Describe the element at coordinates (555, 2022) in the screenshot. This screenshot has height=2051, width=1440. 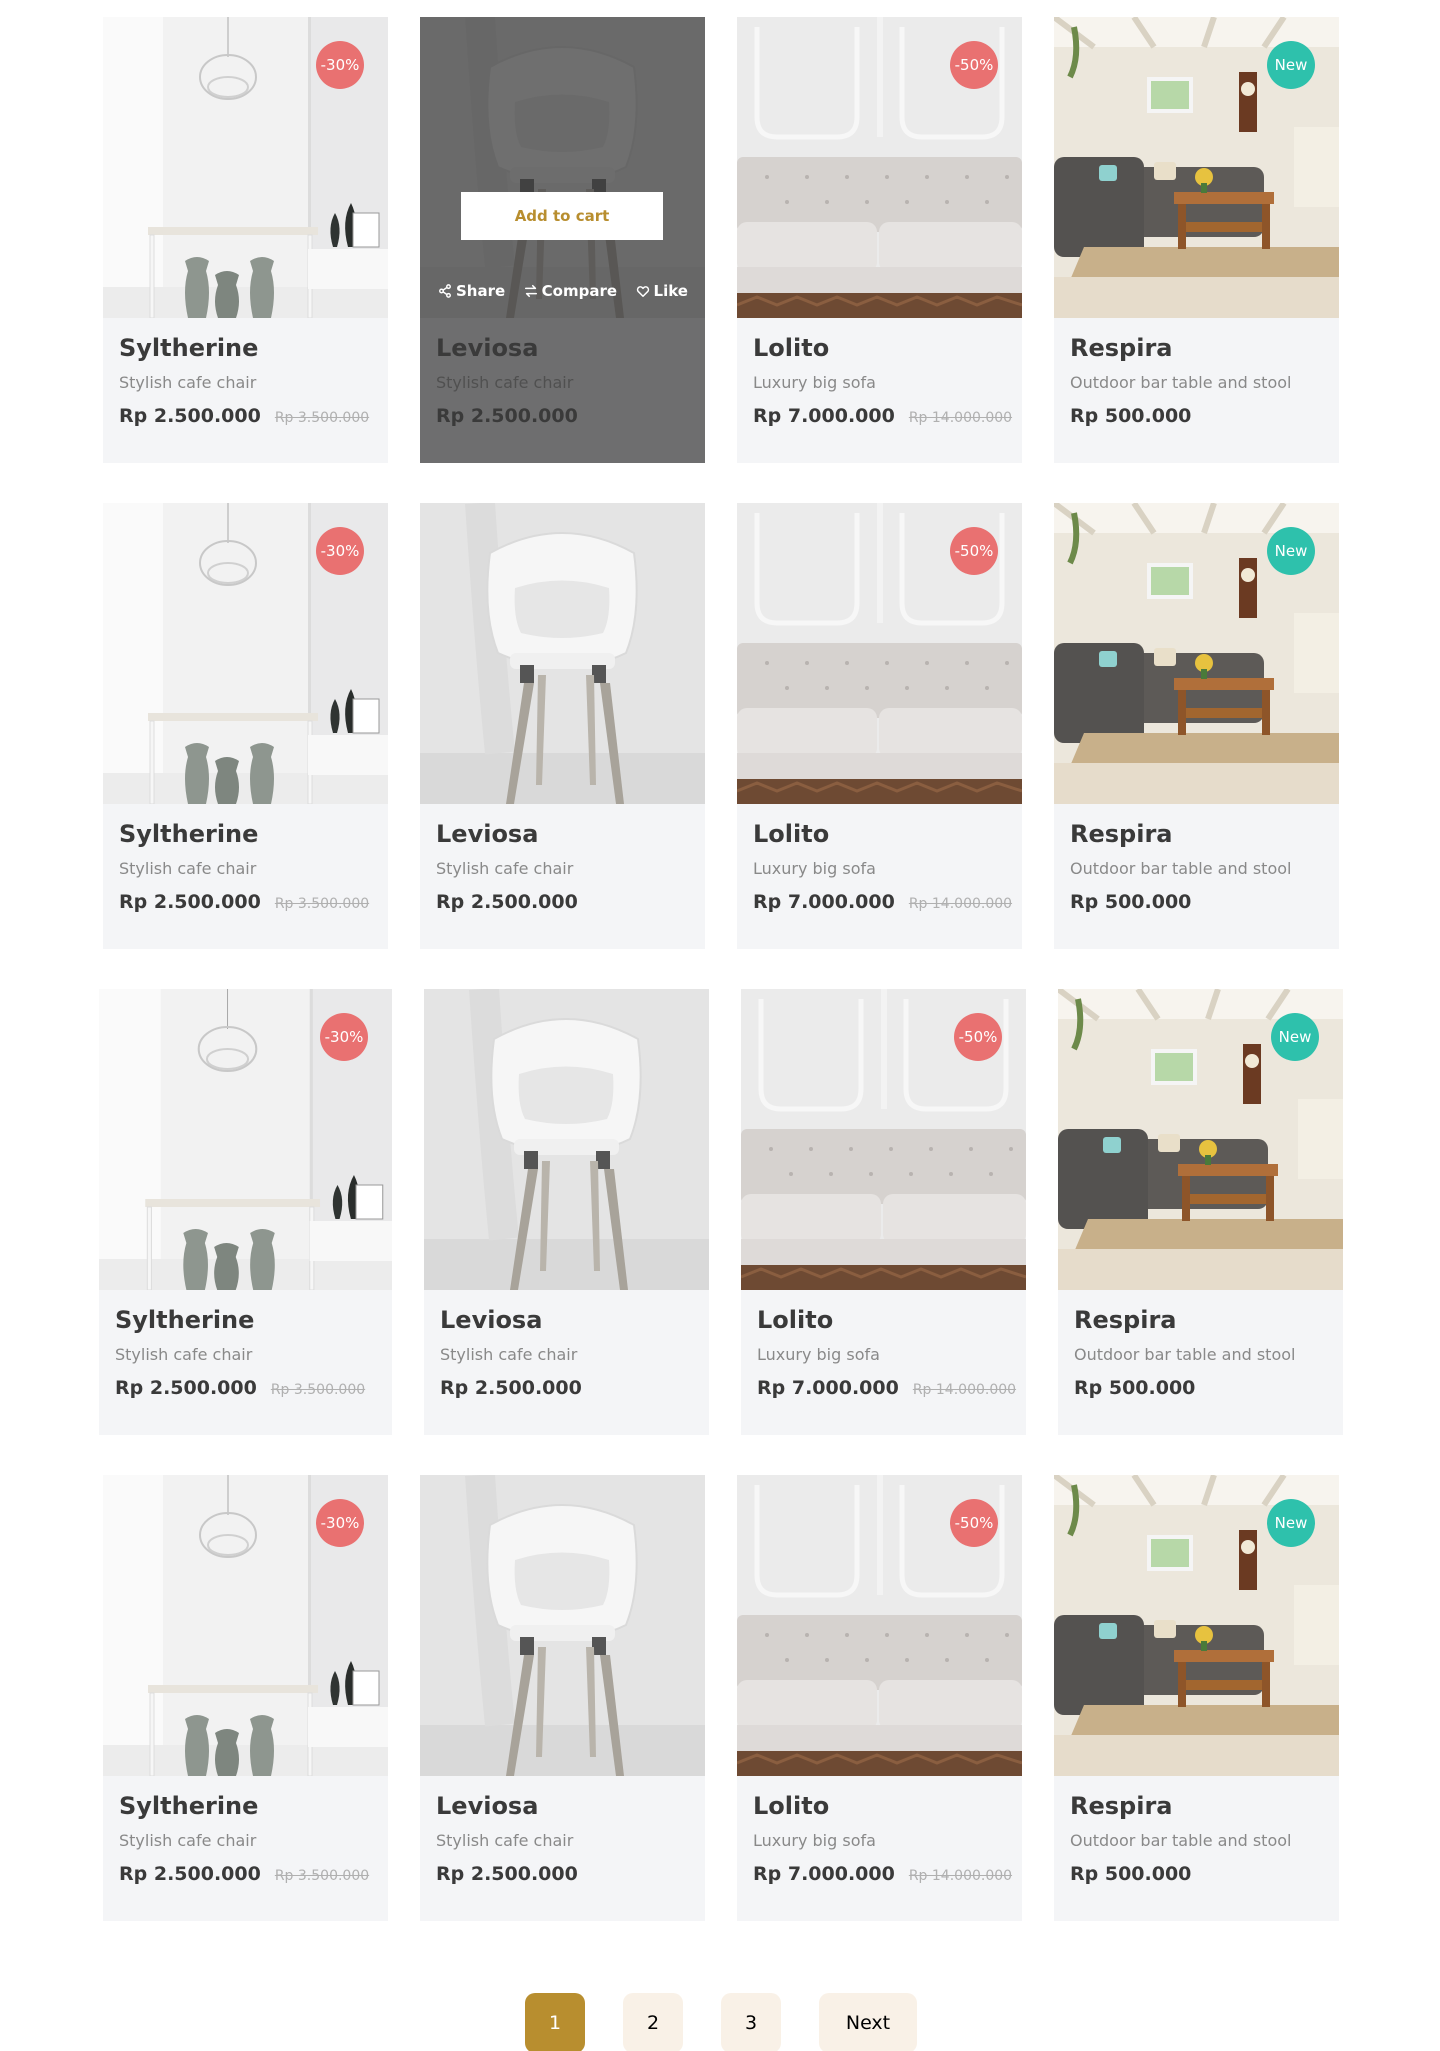
I see `page-button-1: 1` at that location.